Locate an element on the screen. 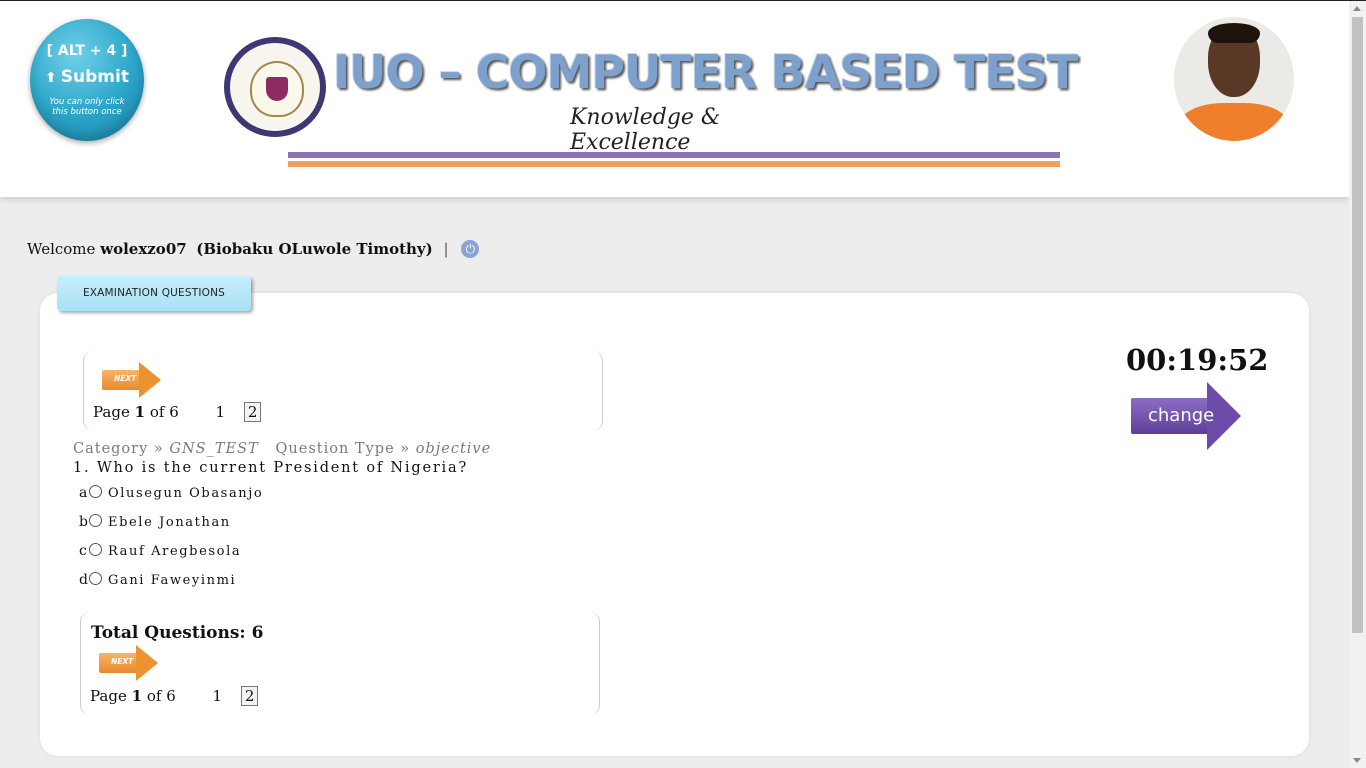 This screenshot has width=1366, height=768. next-button-top: NEXT is located at coordinates (132, 380).